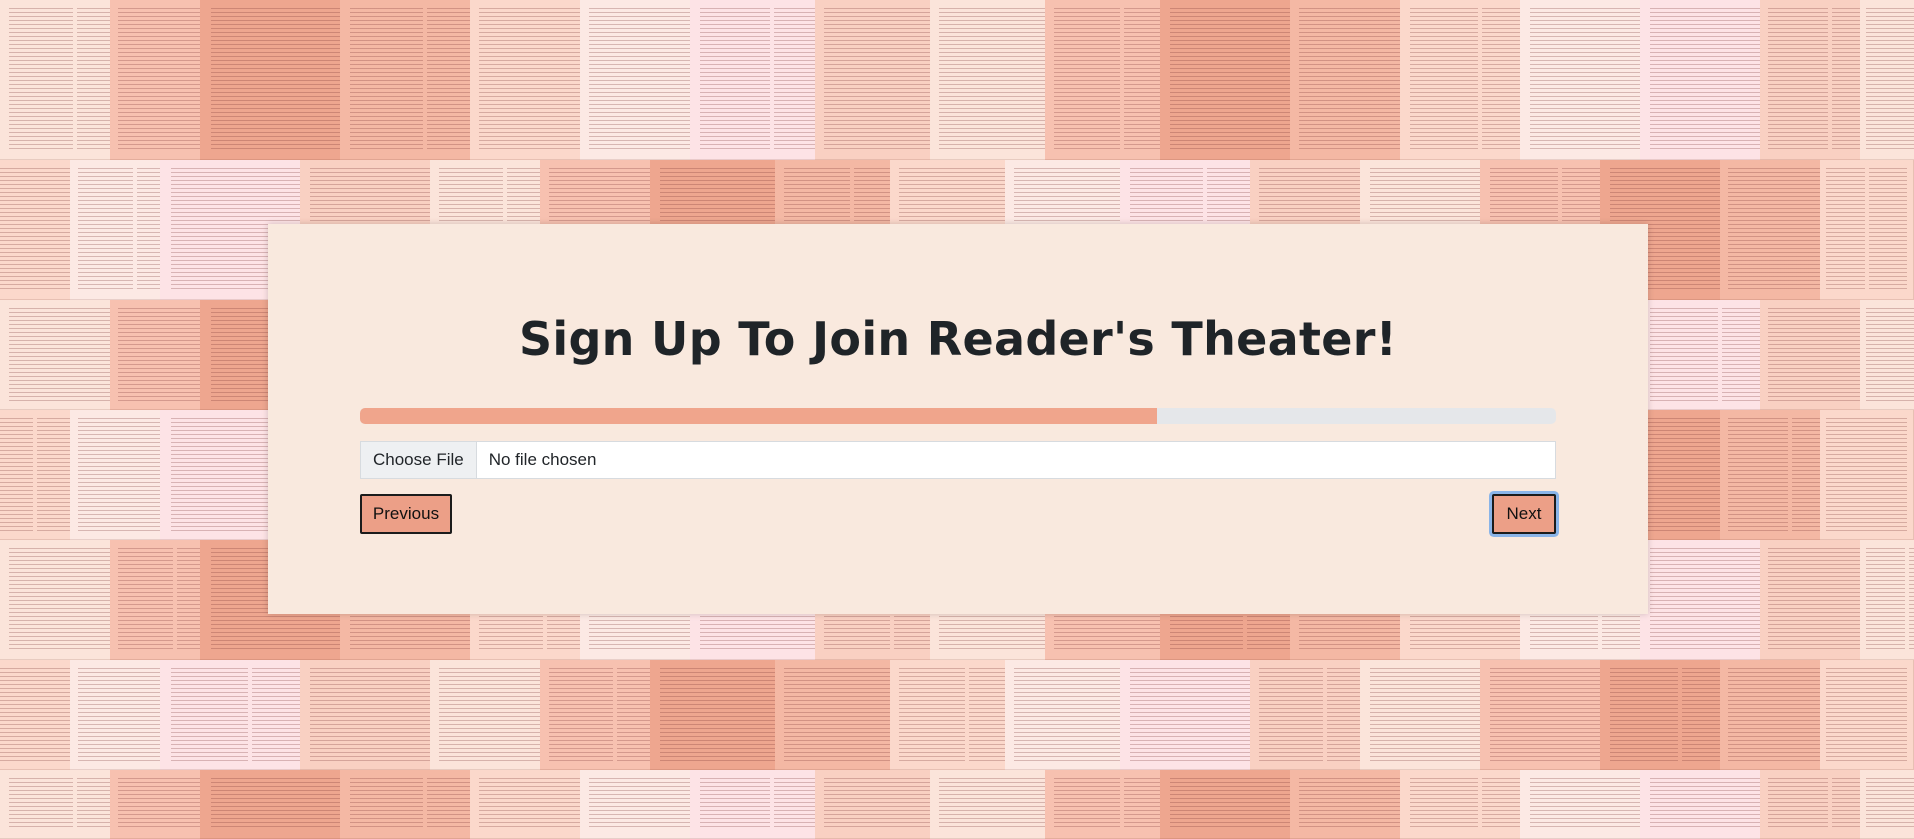 The image size is (1914, 839). What do you see at coordinates (419, 460) in the screenshot?
I see `choose-file-button: Choose File` at bounding box center [419, 460].